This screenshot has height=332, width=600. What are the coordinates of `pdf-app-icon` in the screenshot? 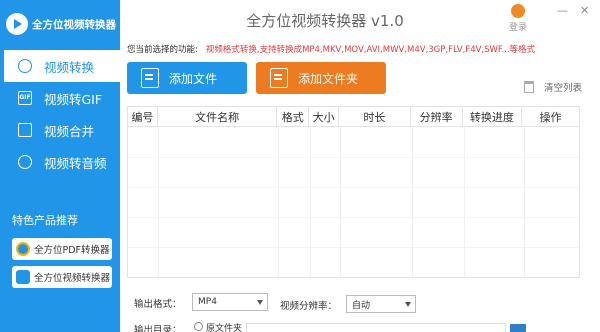 It's located at (23, 249).